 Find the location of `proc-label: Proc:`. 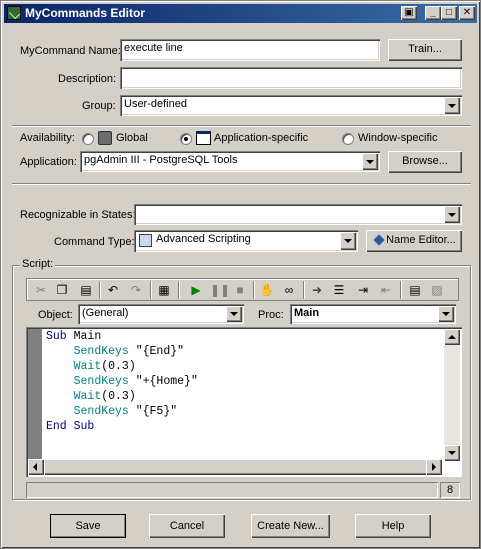

proc-label: Proc: is located at coordinates (271, 315).